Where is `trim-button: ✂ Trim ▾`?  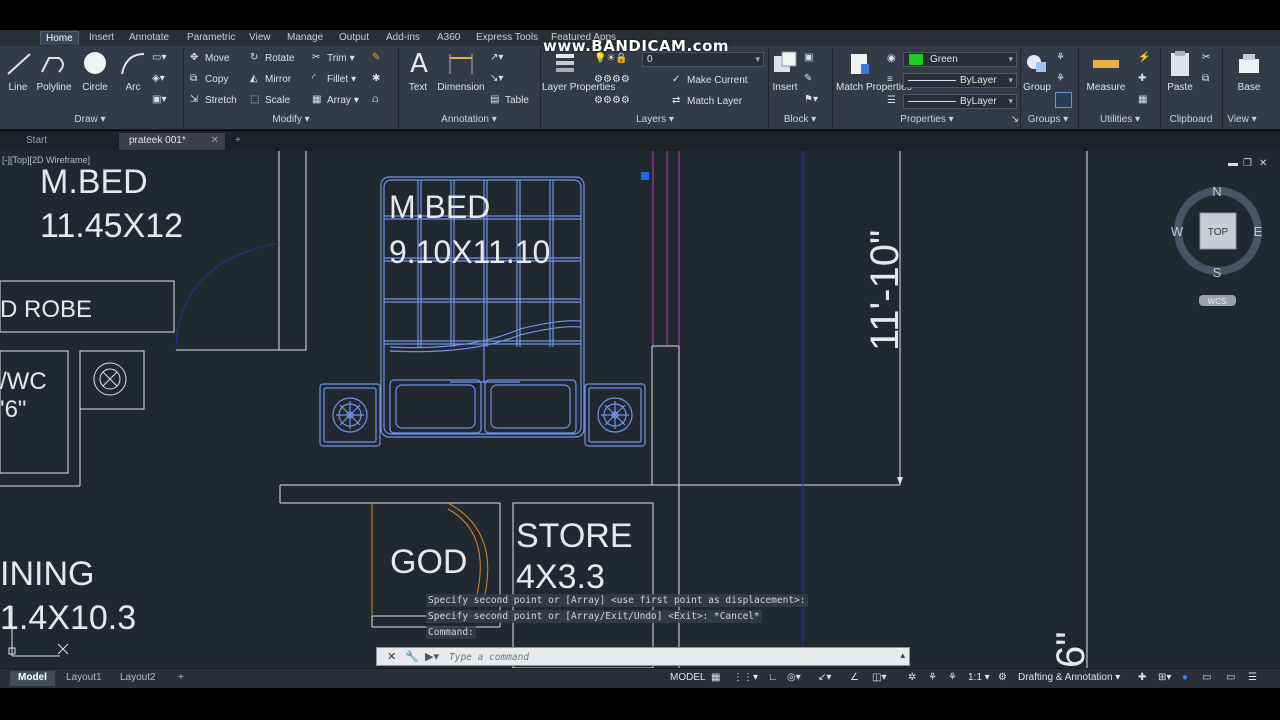
trim-button: ✂ Trim ▾ is located at coordinates (333, 58).